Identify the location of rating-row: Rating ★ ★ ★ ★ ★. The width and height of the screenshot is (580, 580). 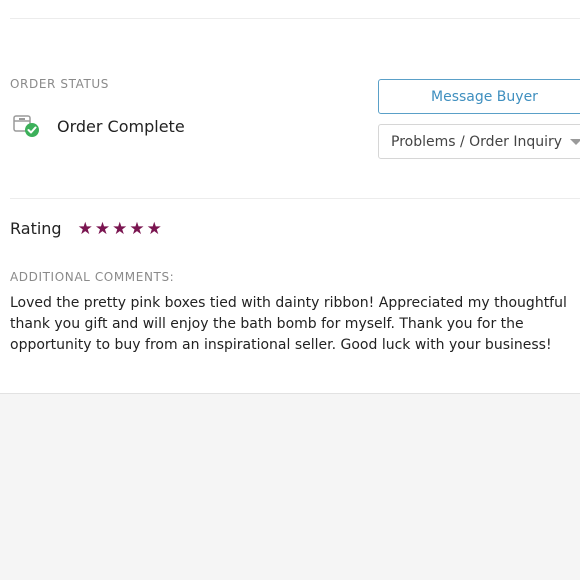
(86, 228).